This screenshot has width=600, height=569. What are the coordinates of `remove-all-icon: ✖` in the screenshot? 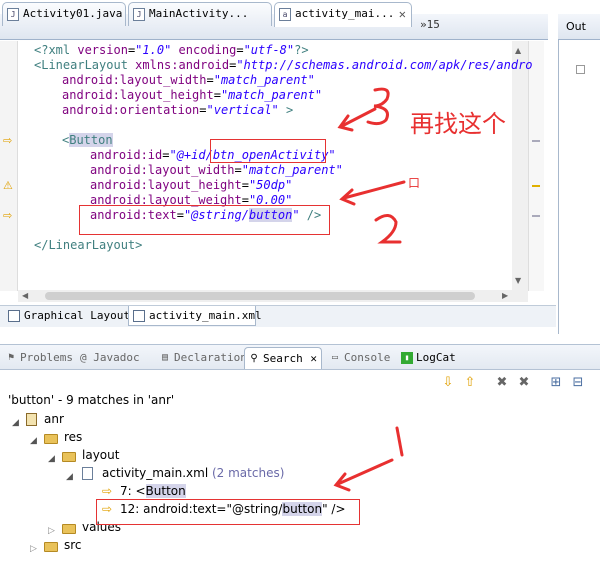 It's located at (524, 383).